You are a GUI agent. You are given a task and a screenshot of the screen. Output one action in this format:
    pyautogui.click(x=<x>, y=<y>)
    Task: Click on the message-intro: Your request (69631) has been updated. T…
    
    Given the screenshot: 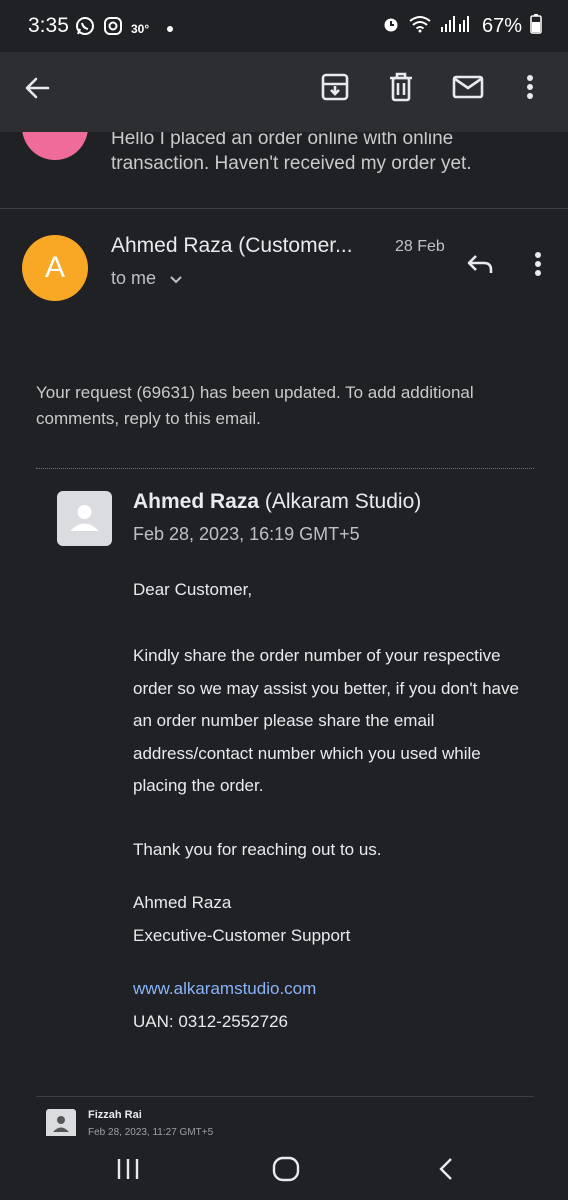 What is the action you would take?
    pyautogui.click(x=255, y=405)
    